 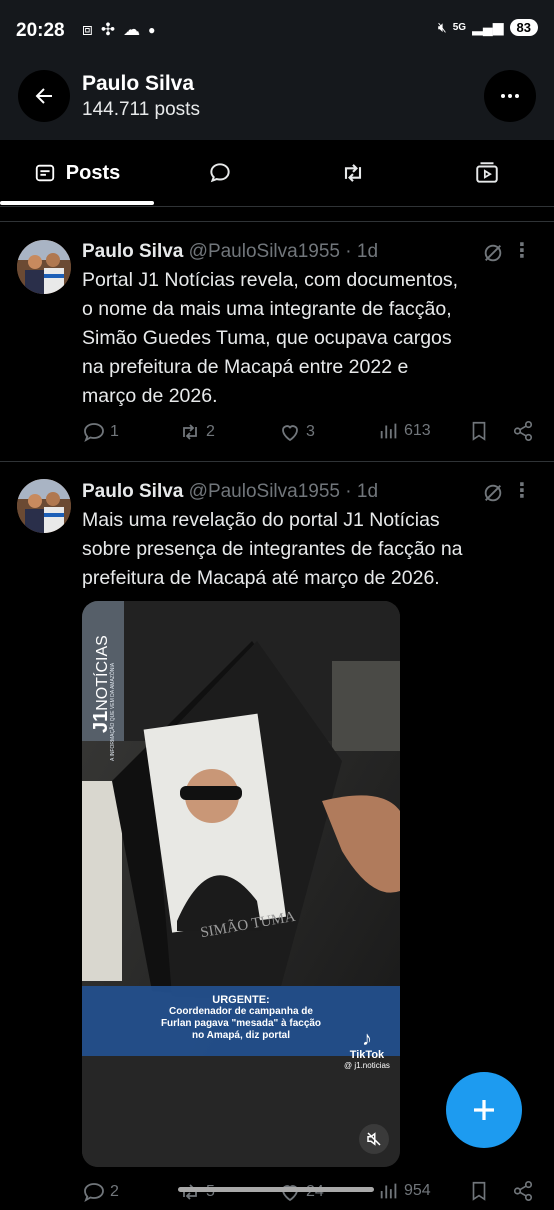 What do you see at coordinates (417, 430) in the screenshot?
I see `views-count: 613` at bounding box center [417, 430].